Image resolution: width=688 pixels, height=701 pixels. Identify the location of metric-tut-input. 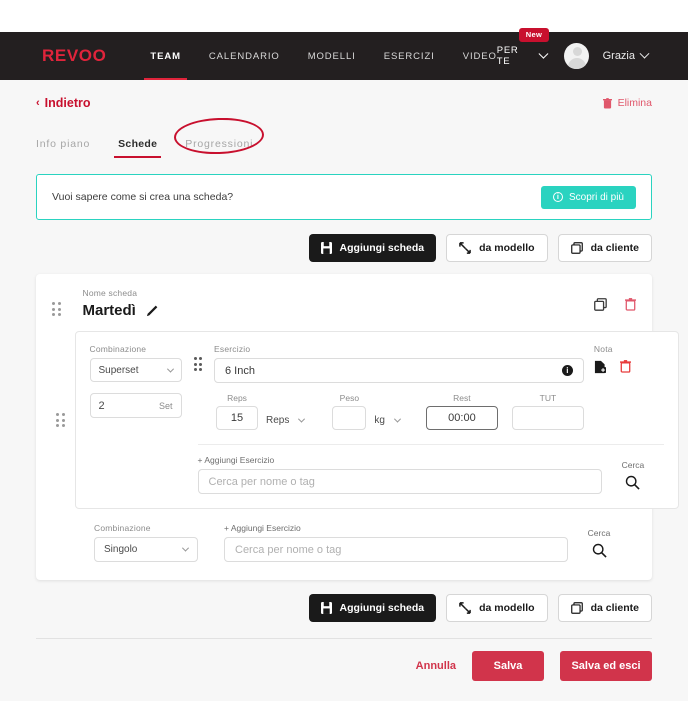
(547, 418).